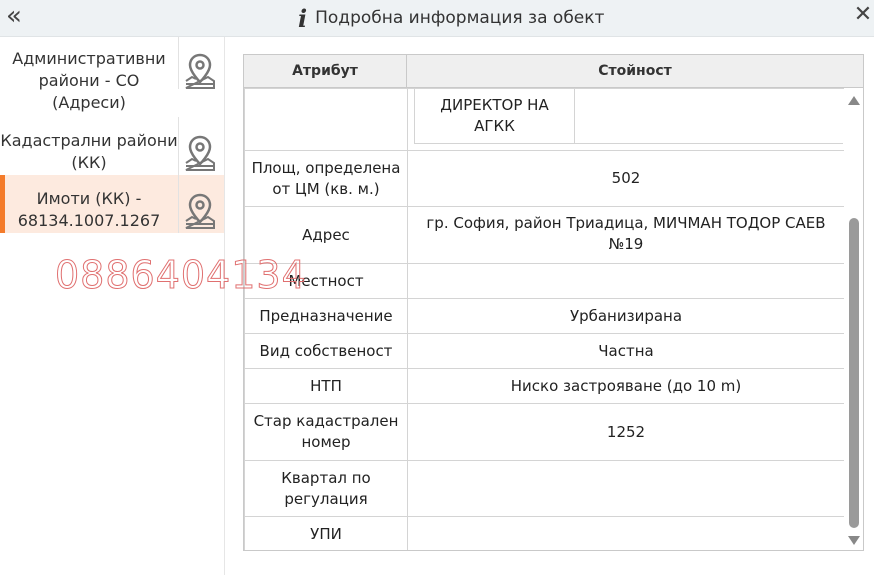  I want to click on column-header-attribute: Атрибут, so click(325, 71).